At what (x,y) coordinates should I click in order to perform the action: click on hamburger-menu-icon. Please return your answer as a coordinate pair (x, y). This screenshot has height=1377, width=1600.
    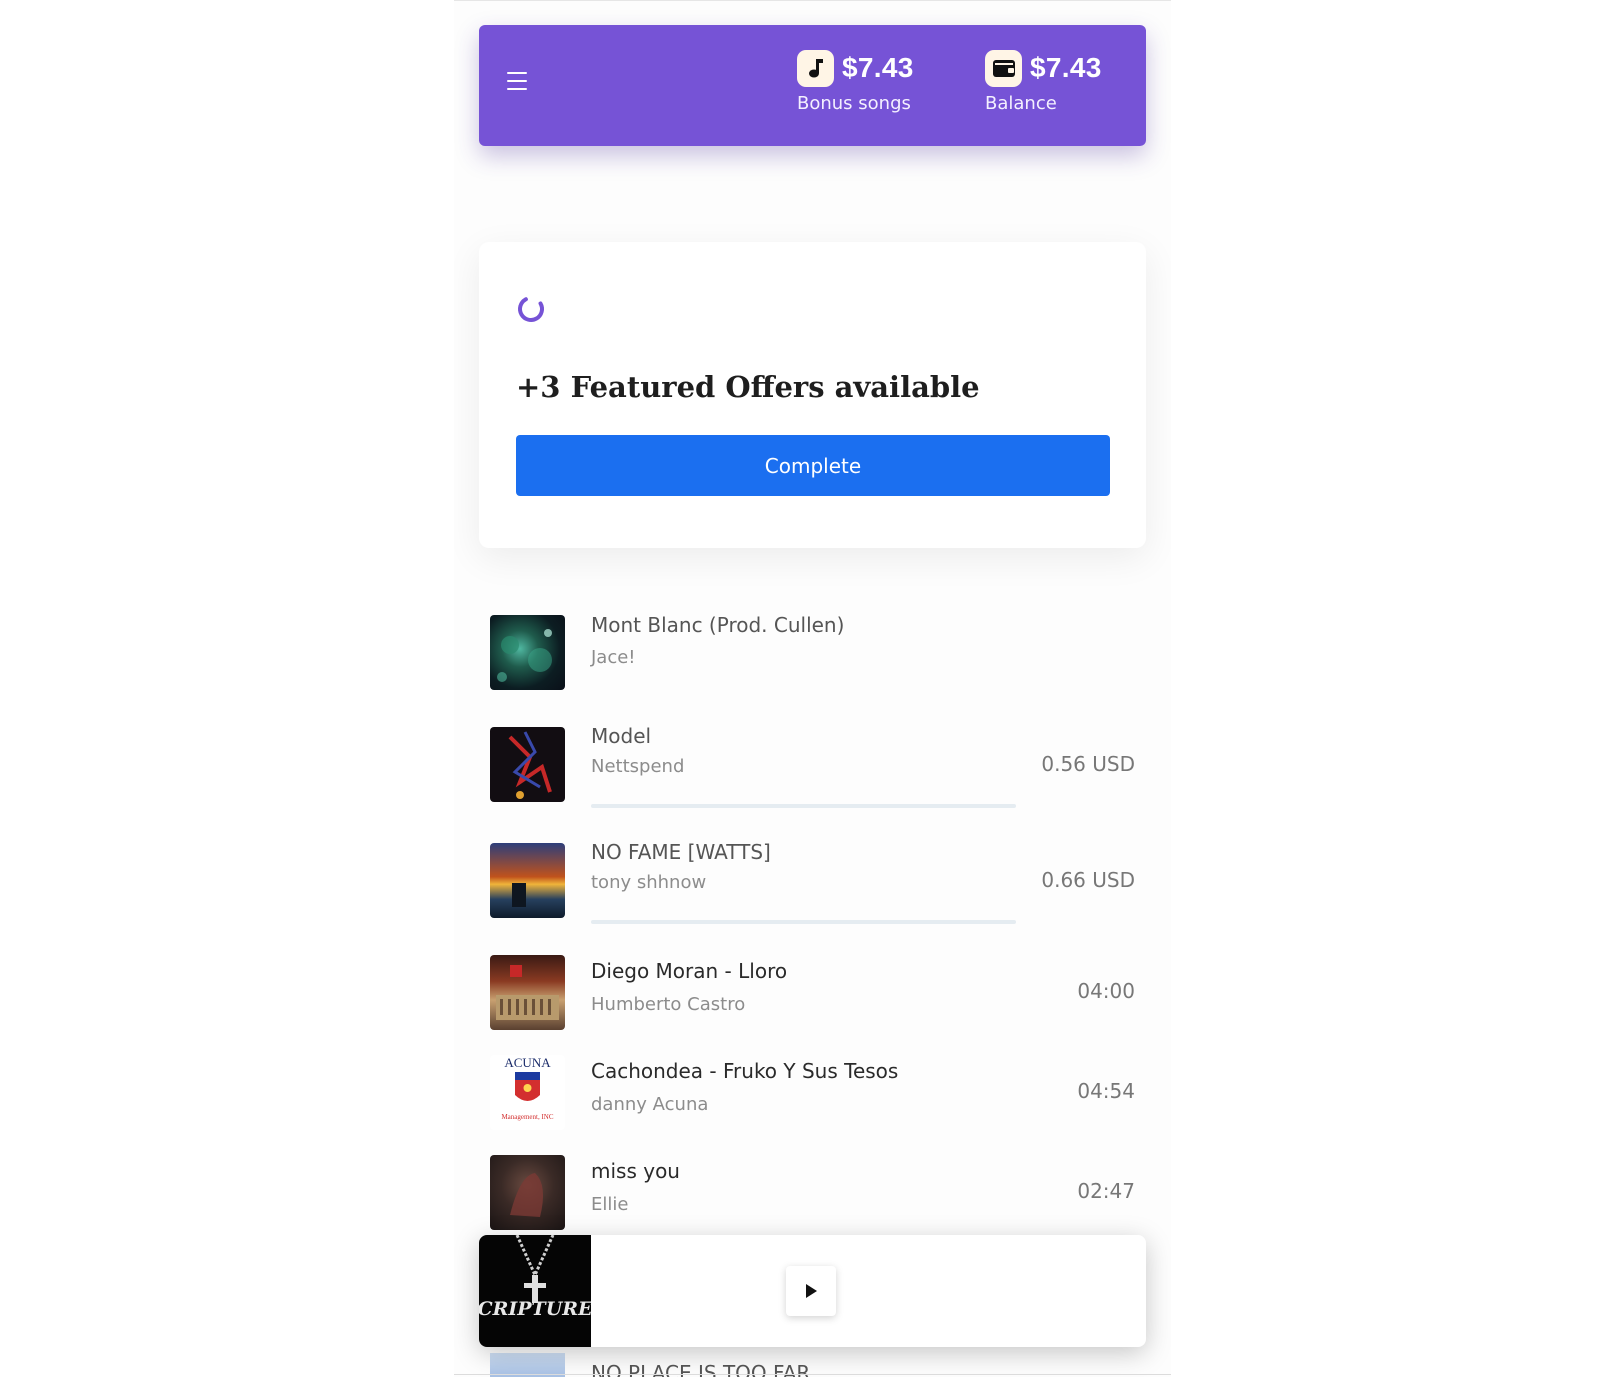
    Looking at the image, I should click on (517, 81).